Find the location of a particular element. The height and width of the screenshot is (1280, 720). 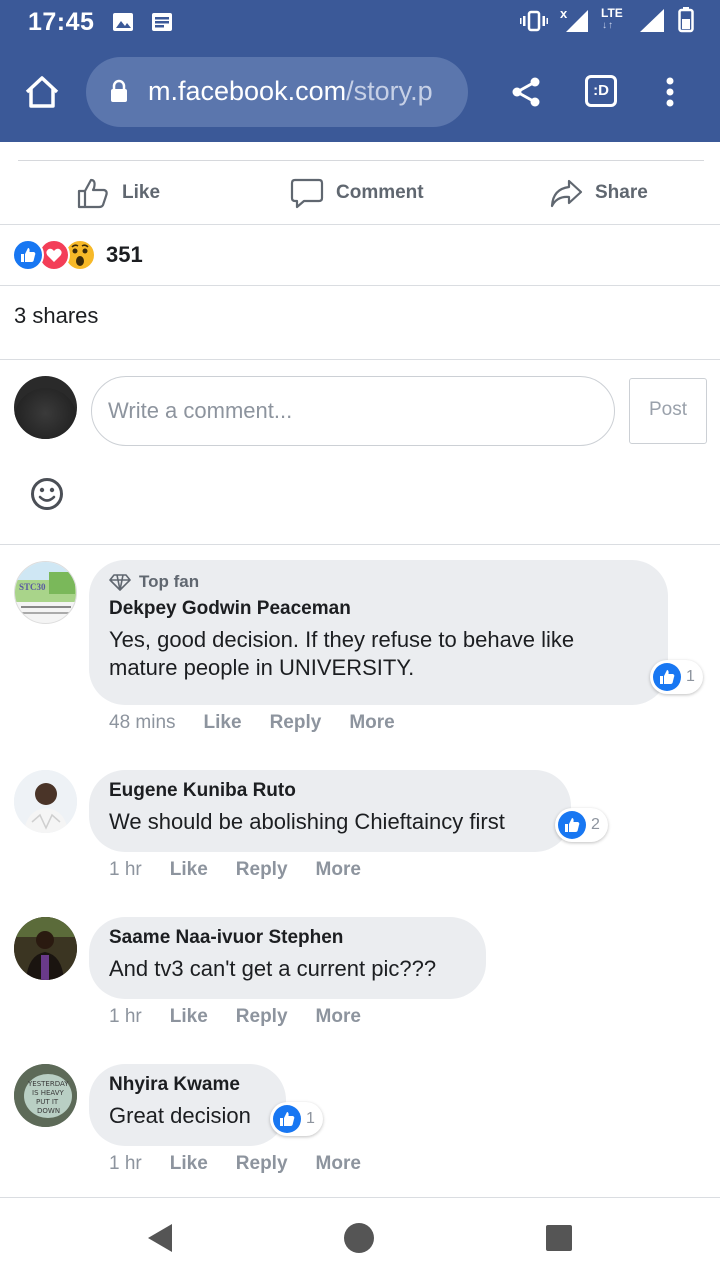

svg-text: YESTERDAY is located at coordinates (48, 1084).